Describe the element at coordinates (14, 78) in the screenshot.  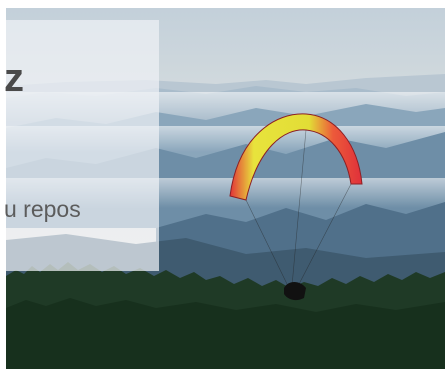
I see `card-title: z` at that location.